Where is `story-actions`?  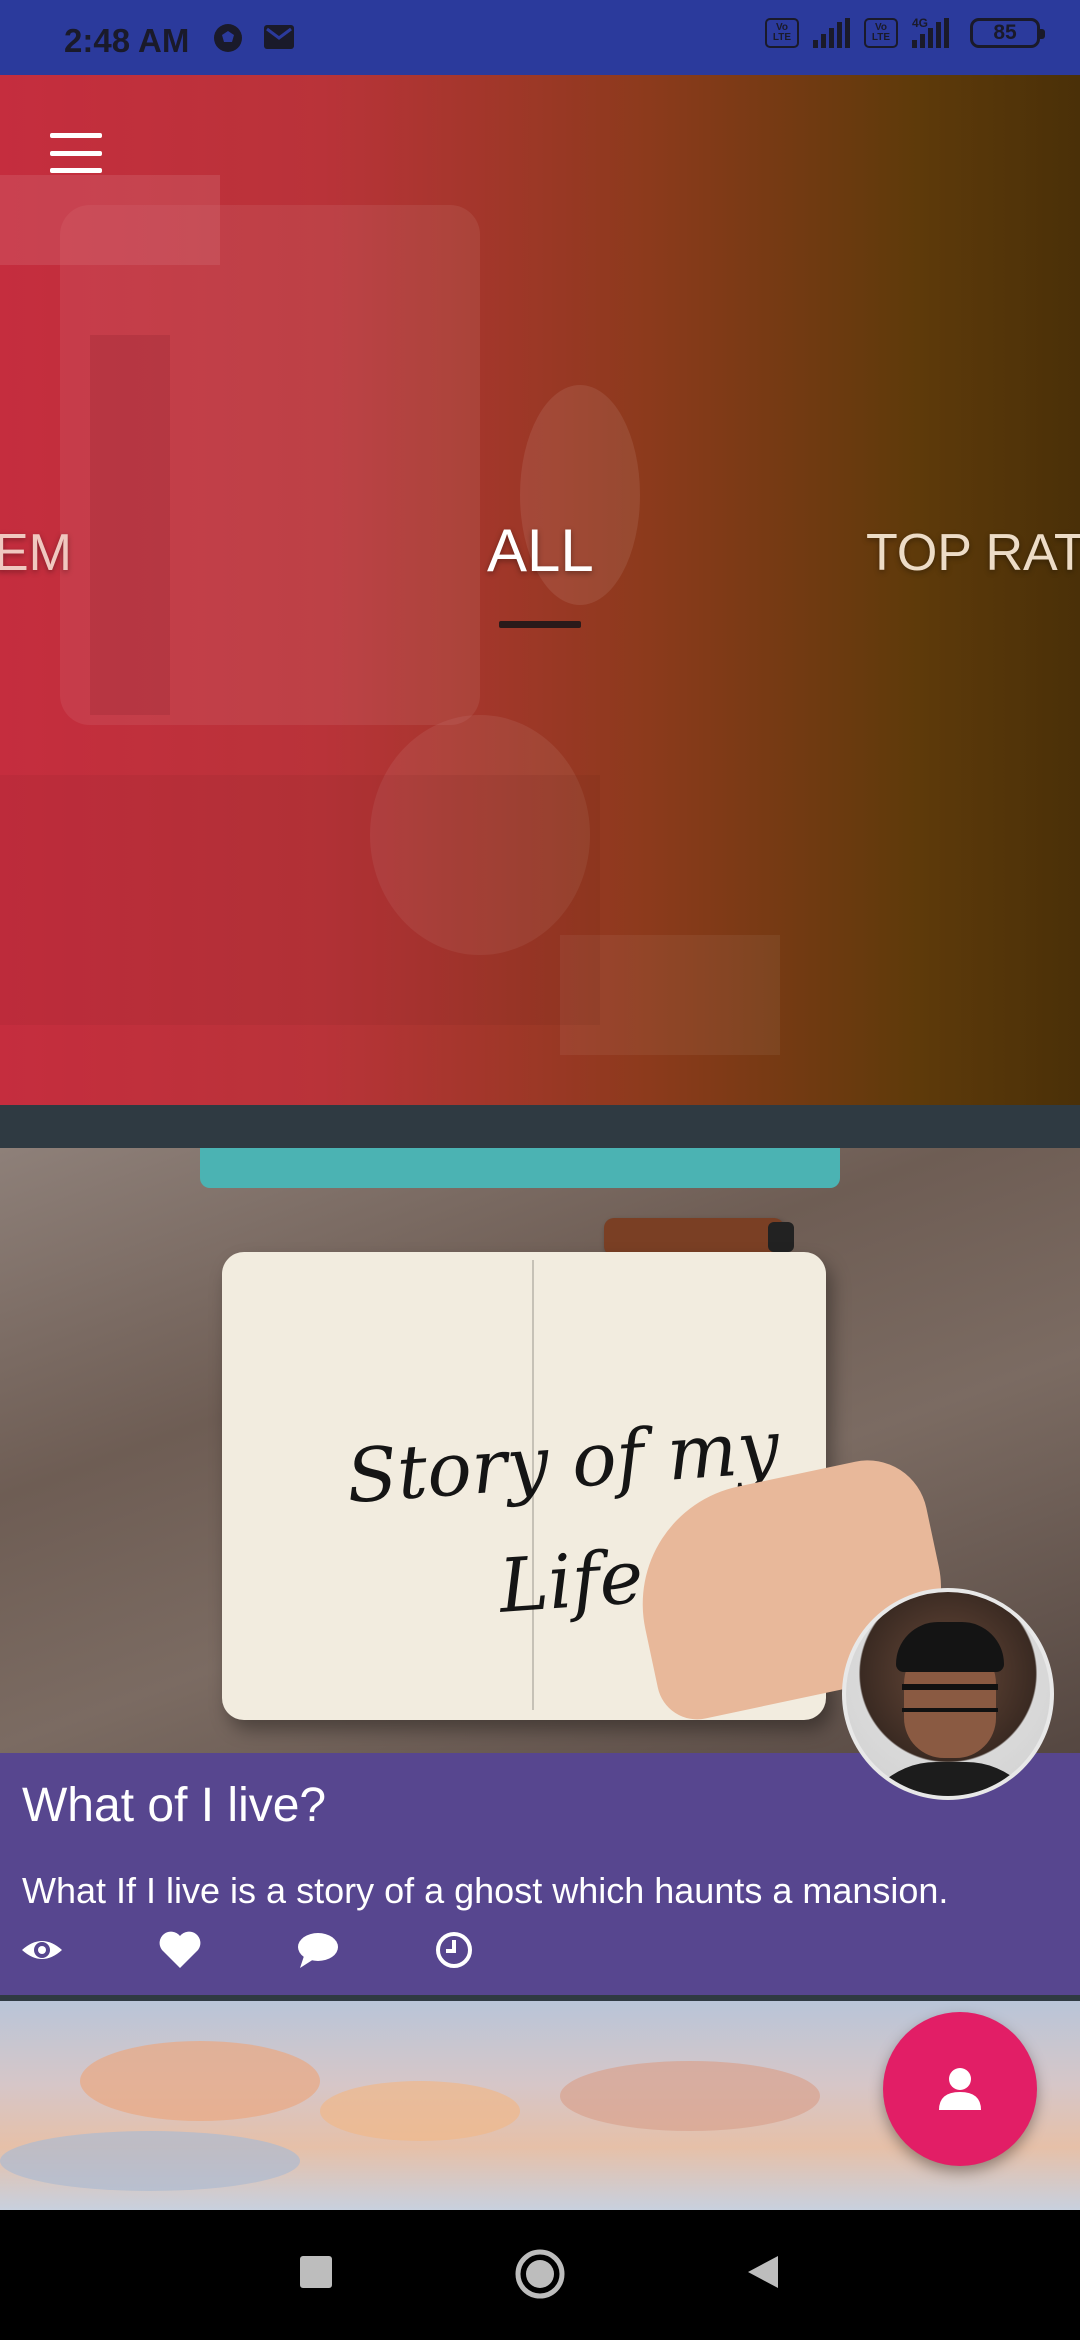 story-actions is located at coordinates (540, 1955).